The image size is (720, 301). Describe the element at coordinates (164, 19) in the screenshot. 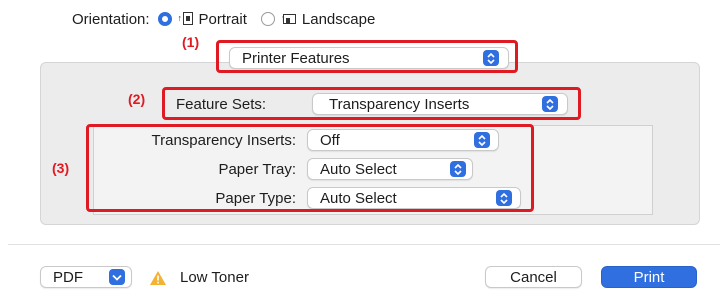

I see `portrait-radio` at that location.